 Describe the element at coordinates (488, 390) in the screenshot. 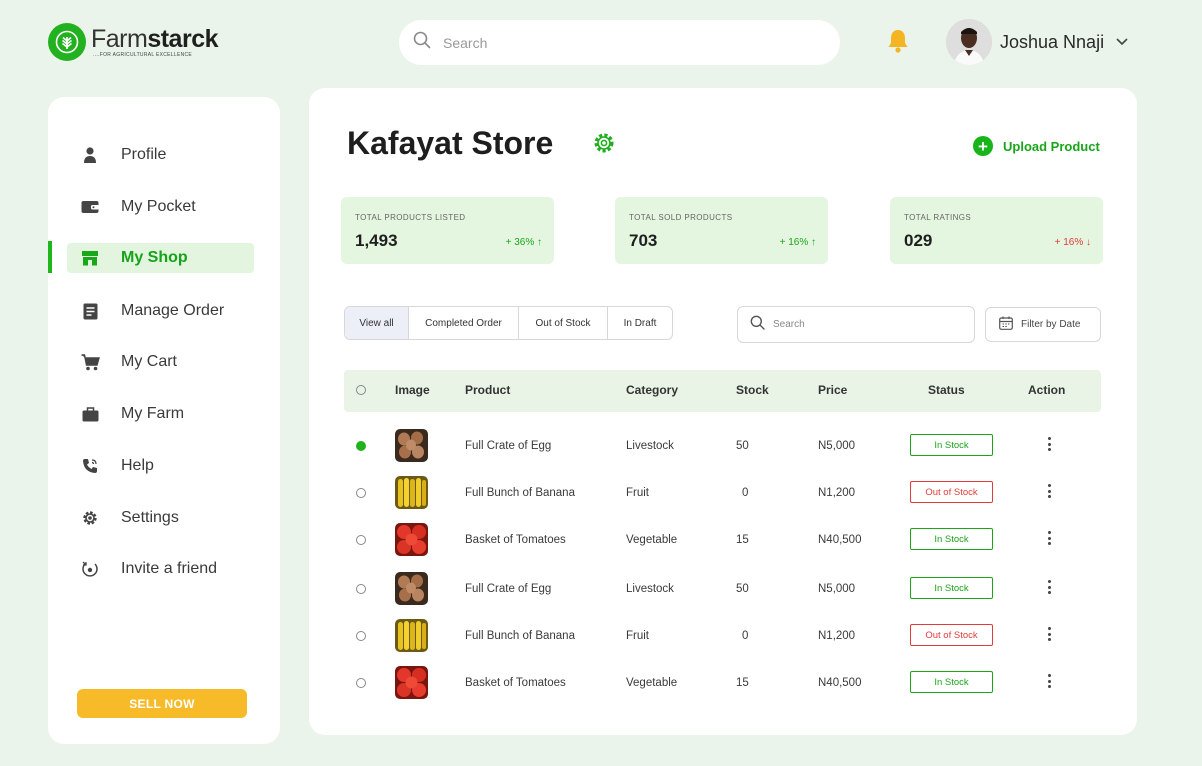

I see `column-header-product: Product` at that location.